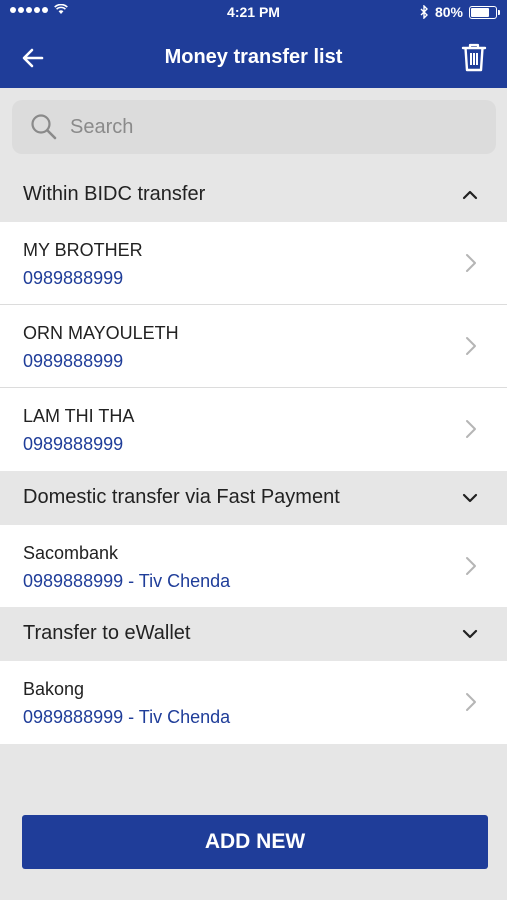 The height and width of the screenshot is (900, 507). I want to click on list-item: ORN MAYOULETH 0989888999, so click(253, 346).